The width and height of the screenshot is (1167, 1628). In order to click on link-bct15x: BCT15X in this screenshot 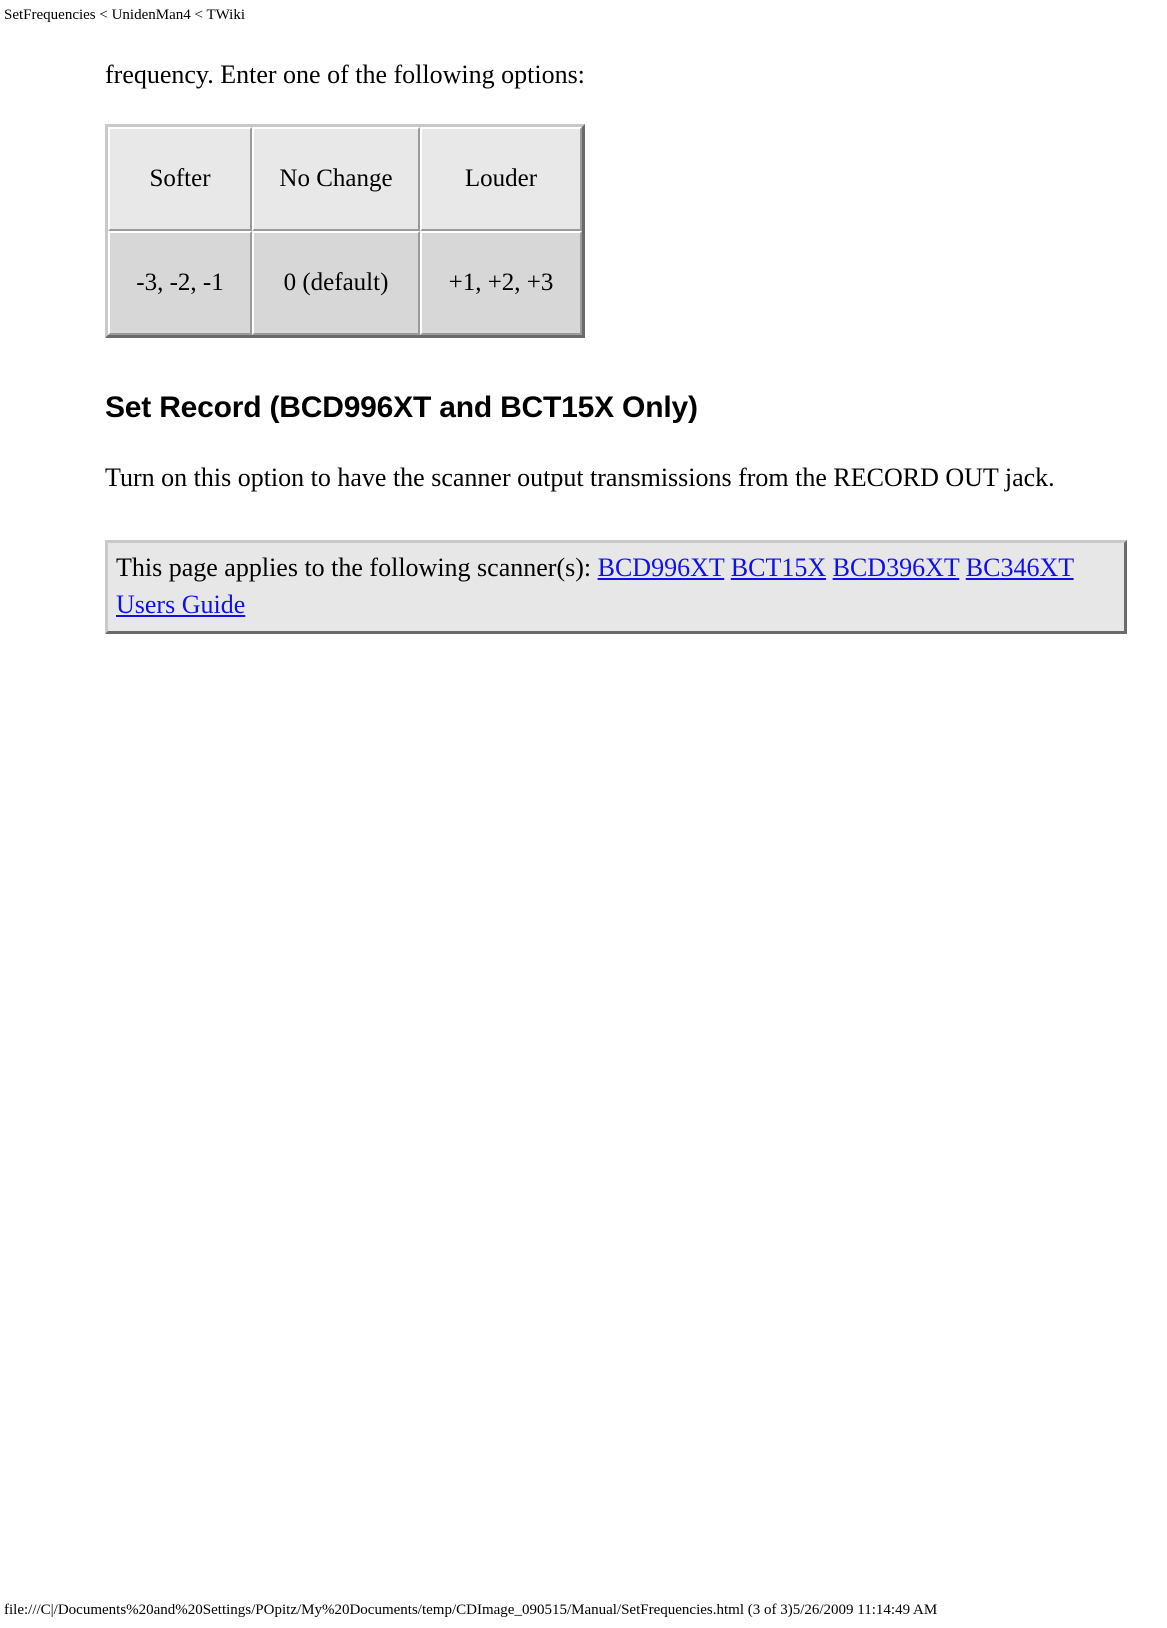, I will do `click(778, 567)`.